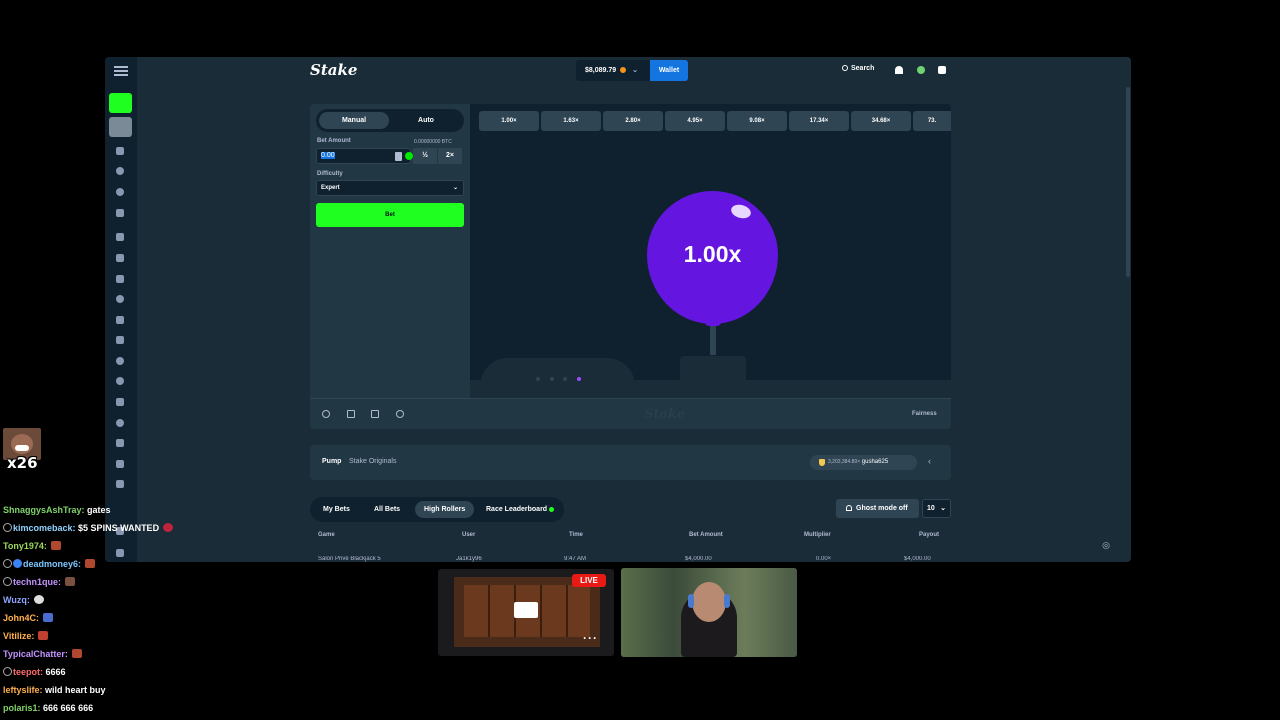 Image resolution: width=1280 pixels, height=720 pixels. Describe the element at coordinates (334, 141) in the screenshot. I see `bet-amount-label: Bet Amount` at that location.